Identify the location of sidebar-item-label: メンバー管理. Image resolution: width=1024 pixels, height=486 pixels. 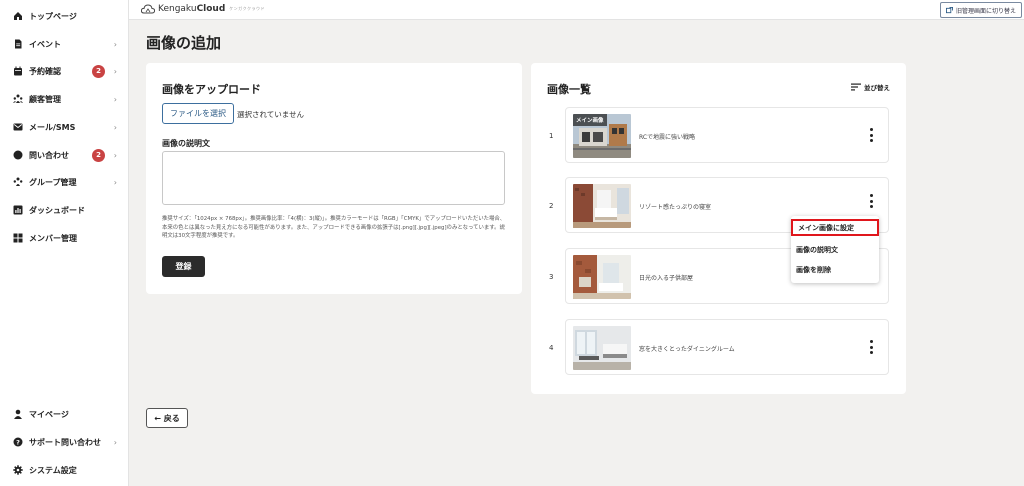
(53, 238).